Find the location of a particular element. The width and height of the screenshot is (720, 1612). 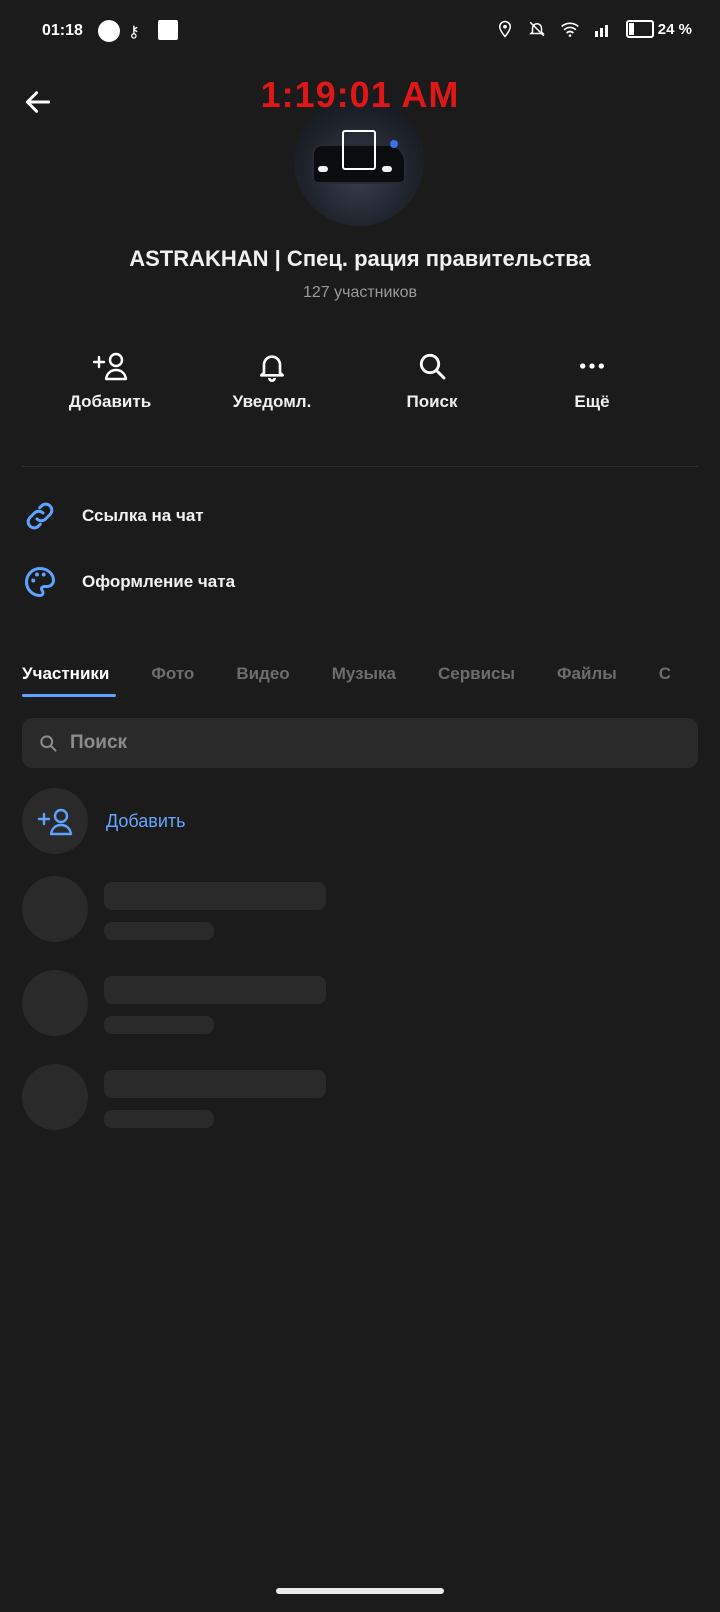

status-right: 24 % is located at coordinates (594, 29).